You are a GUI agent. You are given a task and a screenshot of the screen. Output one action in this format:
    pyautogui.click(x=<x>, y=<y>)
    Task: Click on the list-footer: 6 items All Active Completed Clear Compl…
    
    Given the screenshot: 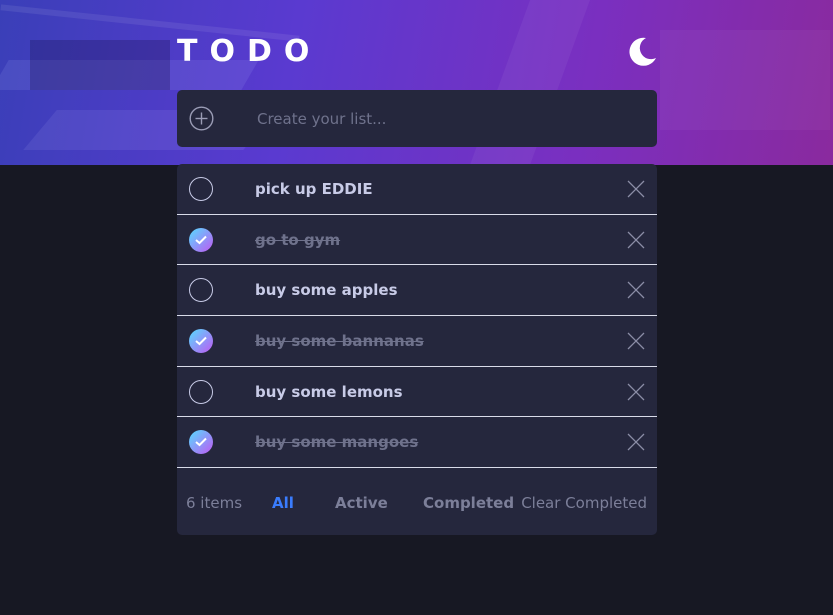 What is the action you would take?
    pyautogui.click(x=417, y=503)
    